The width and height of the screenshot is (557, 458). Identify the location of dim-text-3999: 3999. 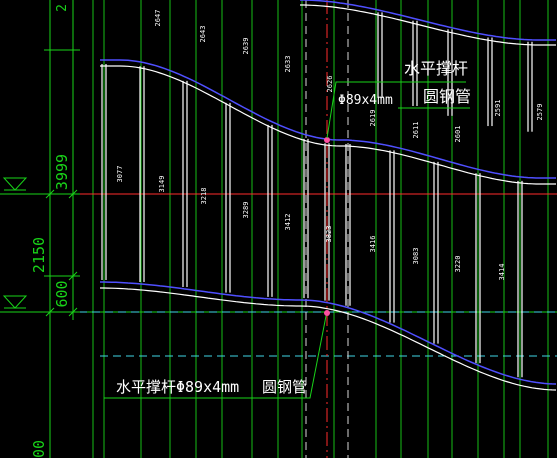
(62, 172).